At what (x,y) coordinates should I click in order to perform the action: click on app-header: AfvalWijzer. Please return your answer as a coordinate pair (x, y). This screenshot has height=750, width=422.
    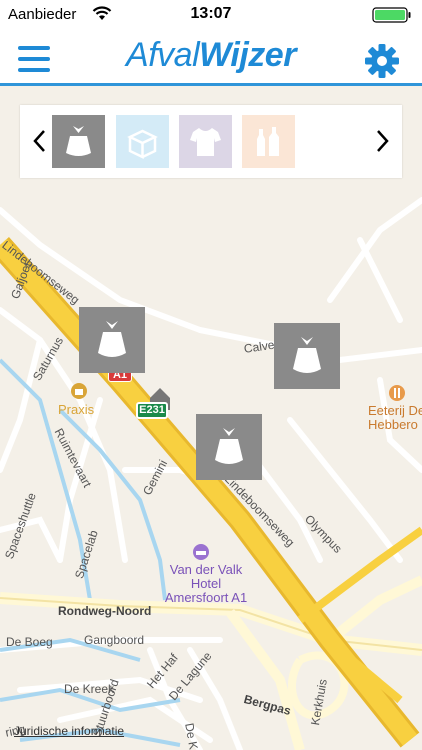
    Looking at the image, I should click on (211, 58).